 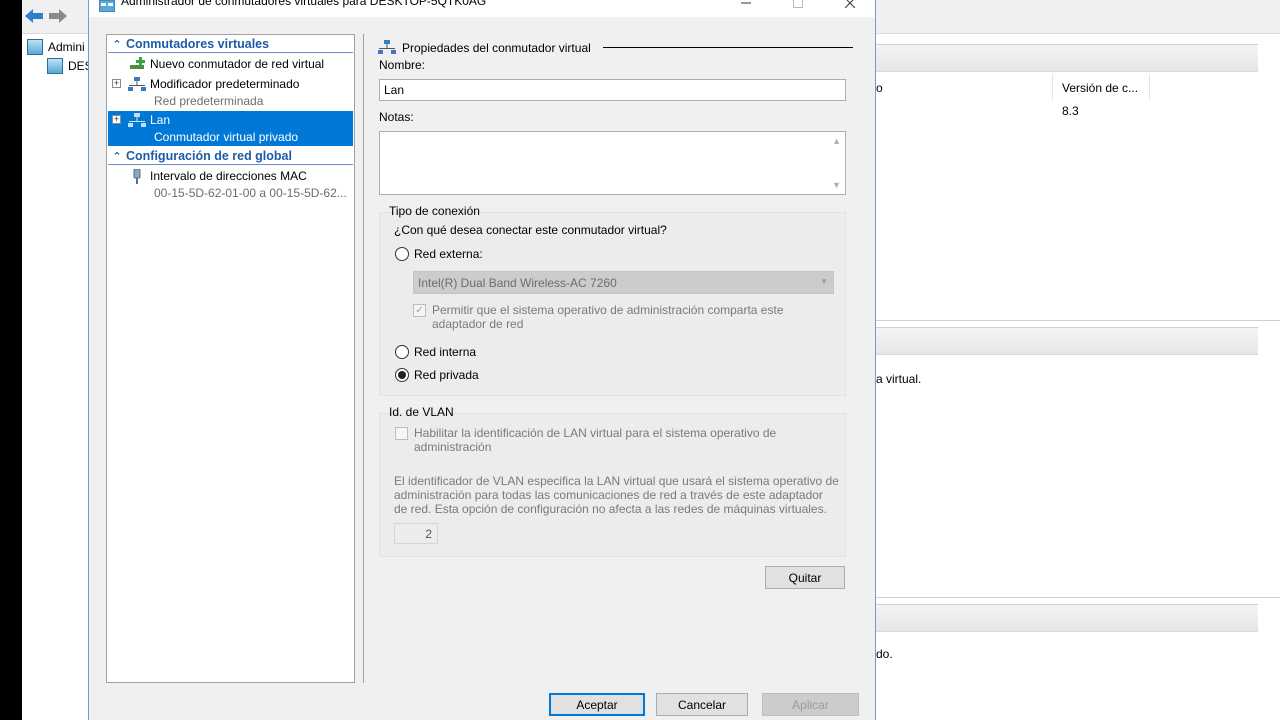 I want to click on navigation-tree: Admini DES, so click(x=57, y=377).